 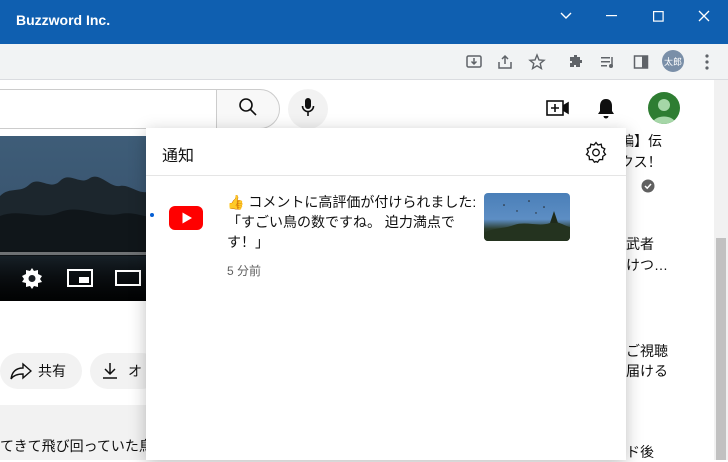 I want to click on download-icon, so click(x=110, y=371).